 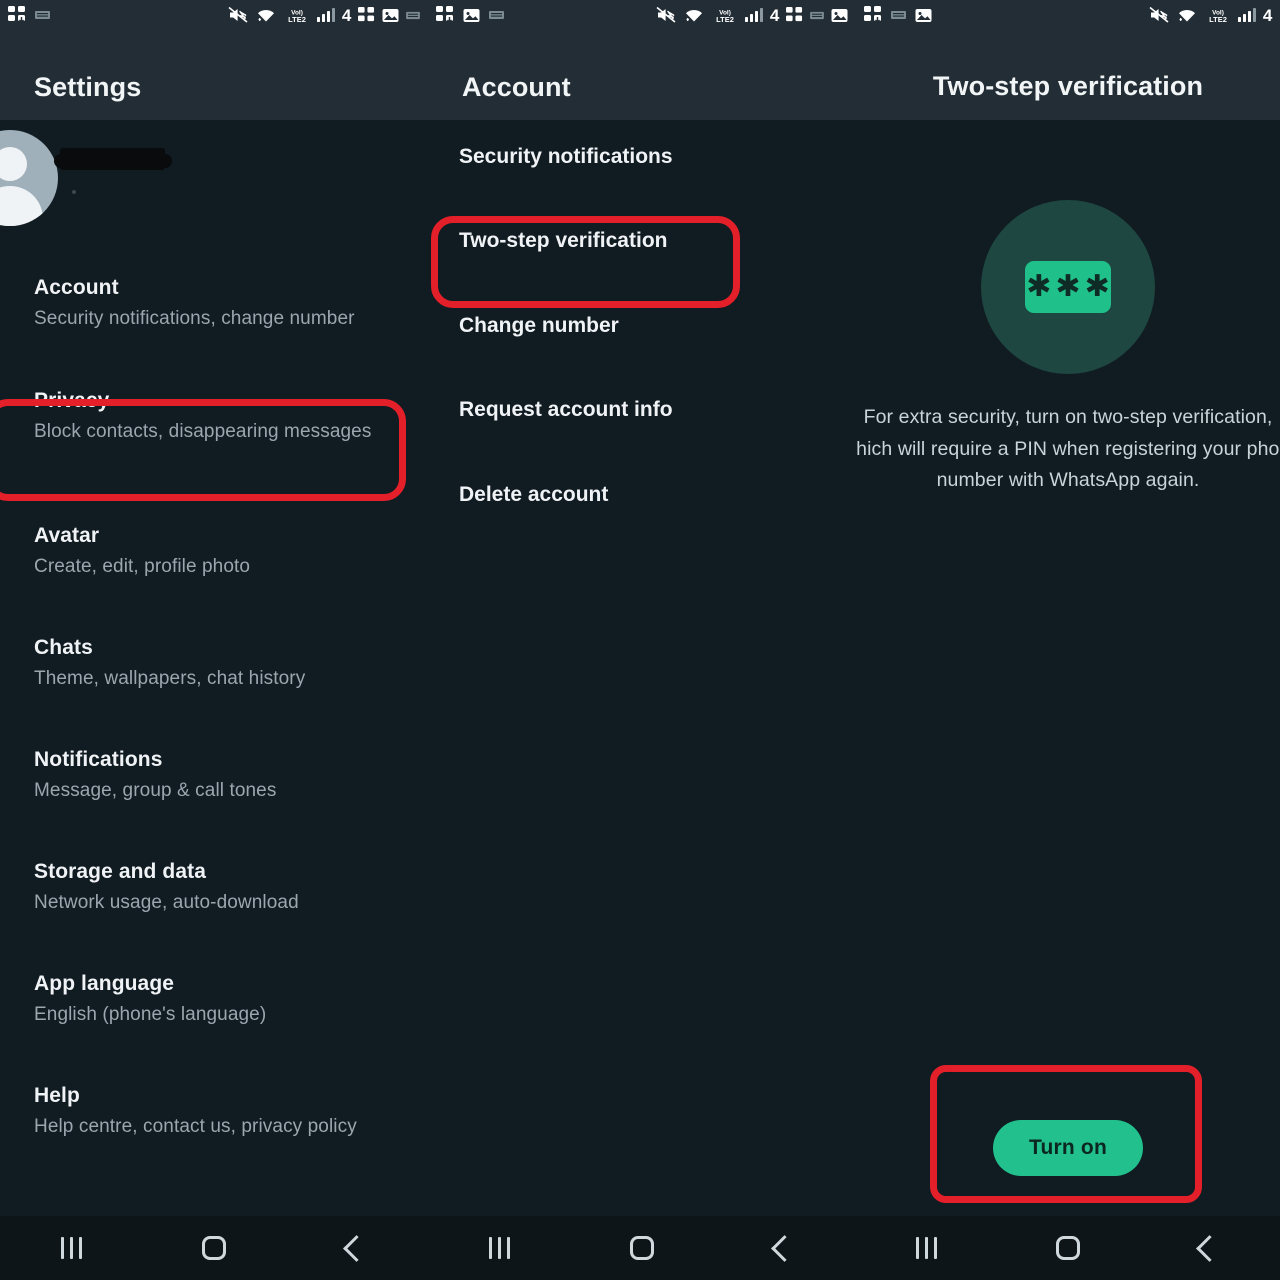 I want to click on settings-item-title: Avatar, so click(x=67, y=535).